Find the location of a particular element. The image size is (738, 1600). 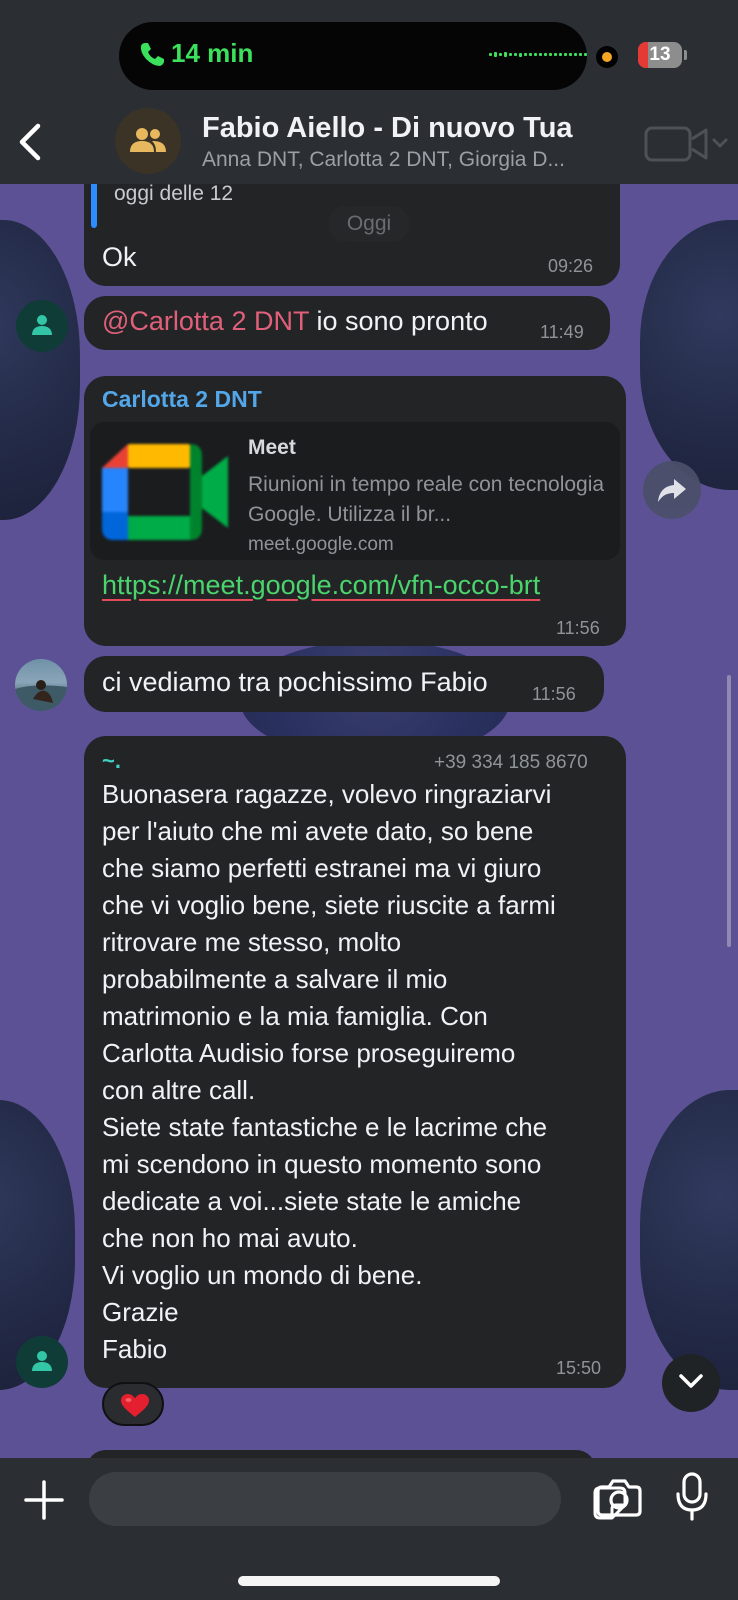

chat-title: Fabio Aiello - Di nuovo Tua is located at coordinates (387, 128).